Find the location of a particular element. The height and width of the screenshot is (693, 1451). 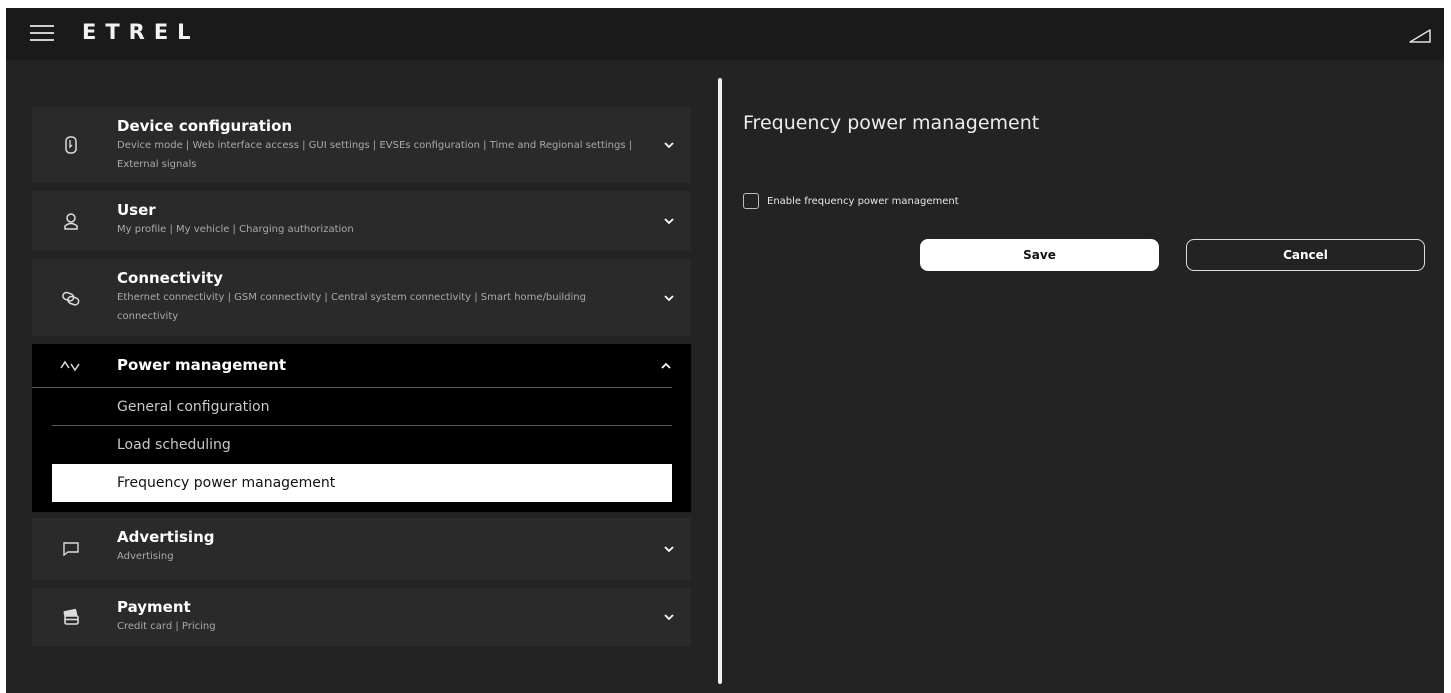

section-subtitle: Credit card | Pricing is located at coordinates (166, 626).